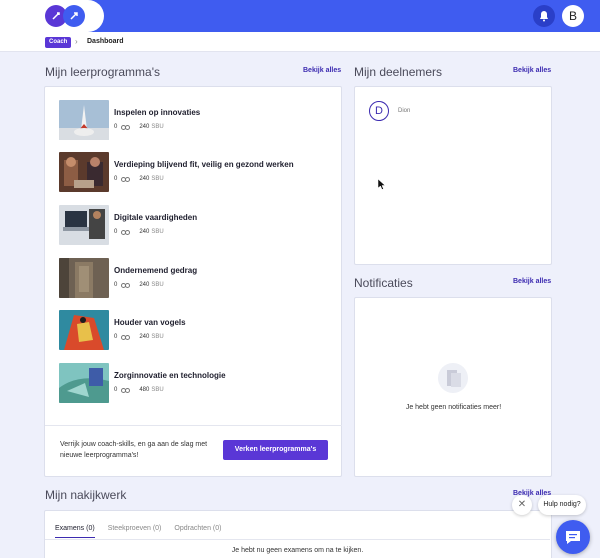 The image size is (600, 558). I want to click on user-avatar: B, so click(573, 16).